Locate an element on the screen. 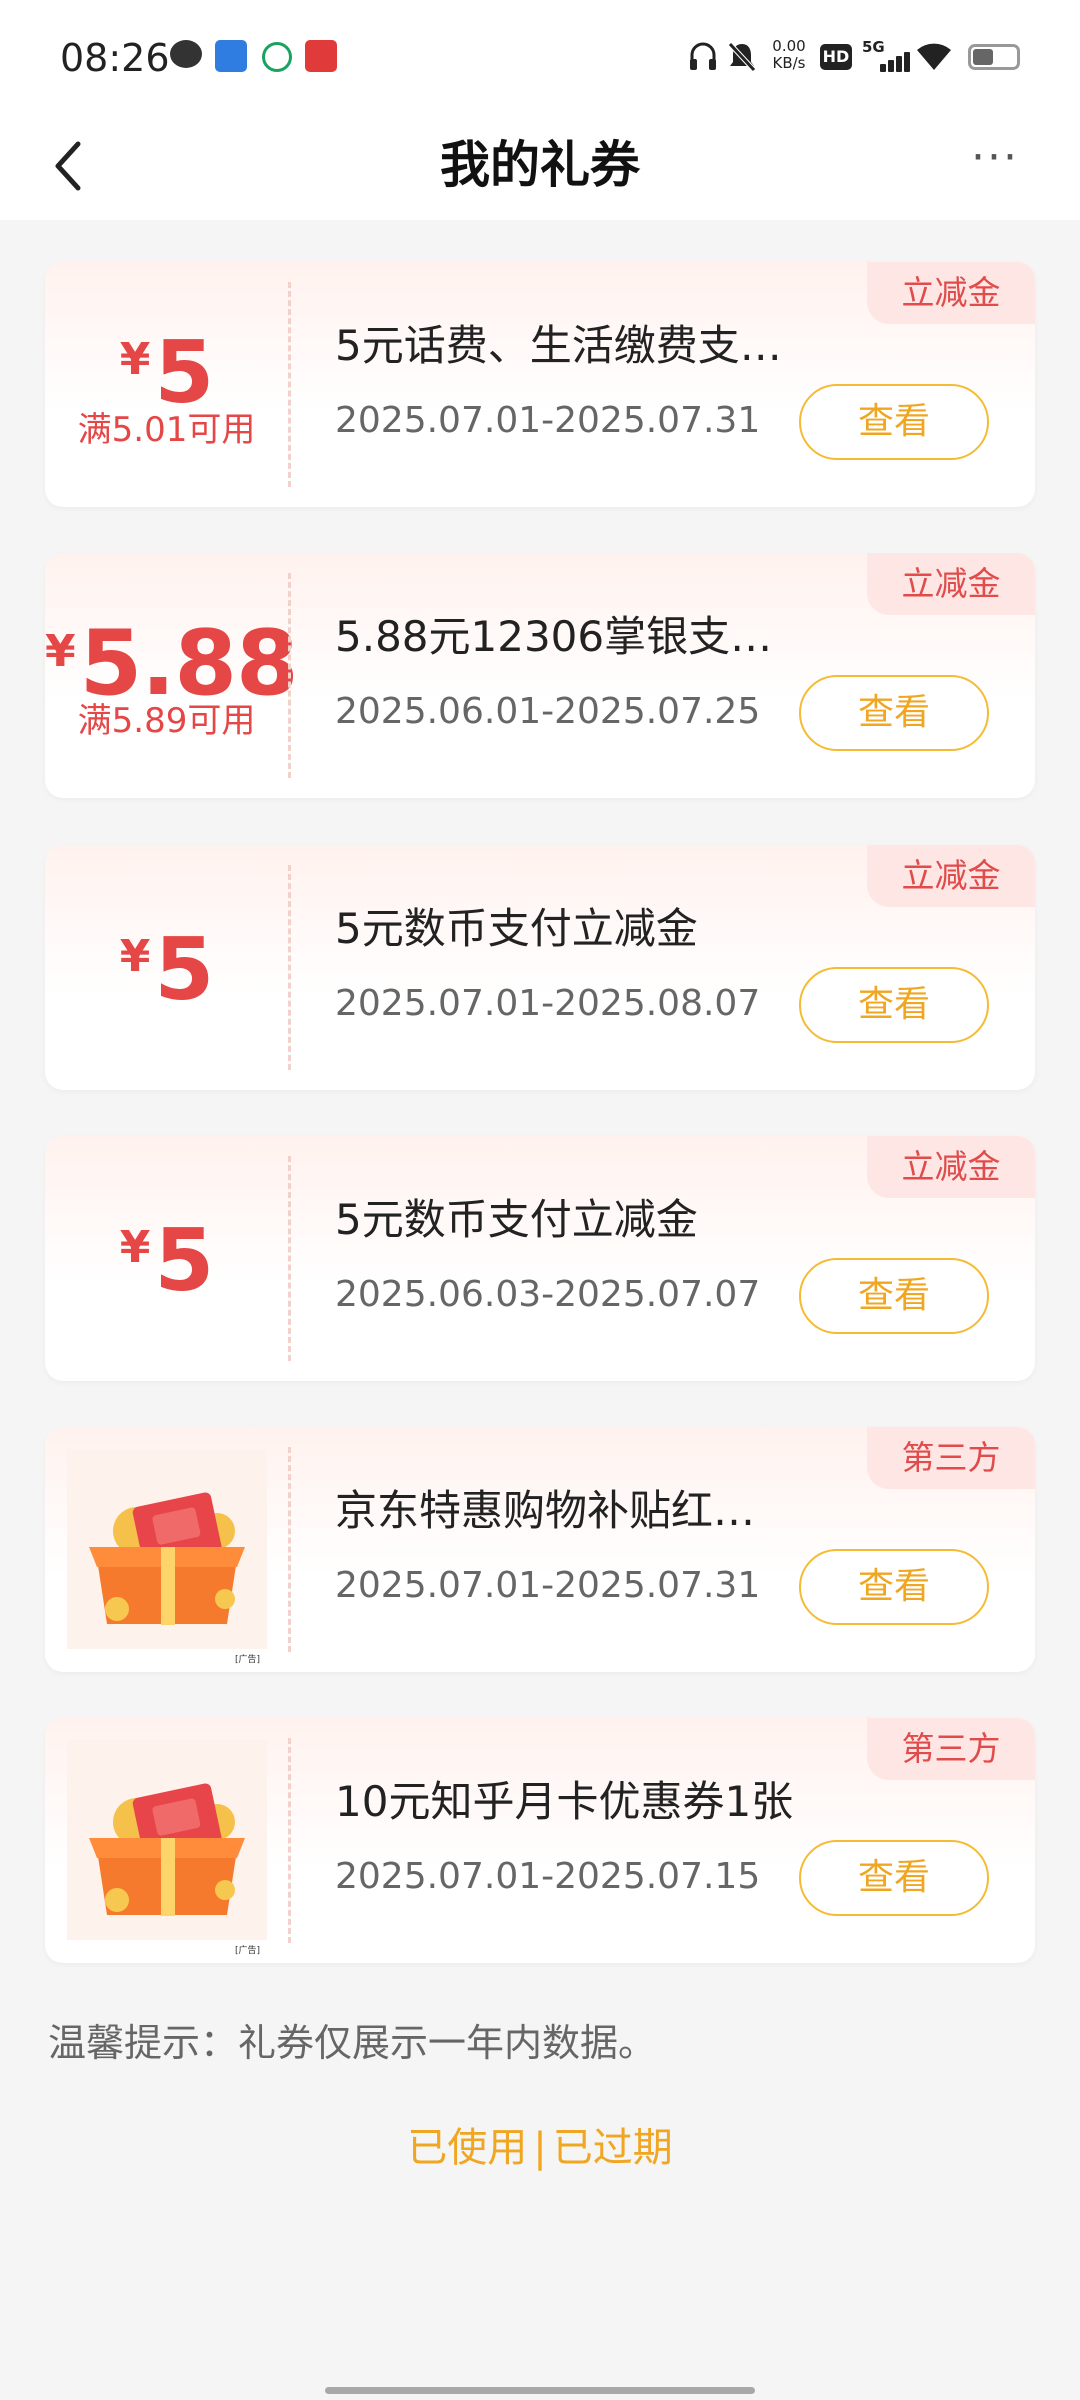 This screenshot has height=2400, width=1080. coupon-value: ¥5 满5.01可用 is located at coordinates (166, 384).